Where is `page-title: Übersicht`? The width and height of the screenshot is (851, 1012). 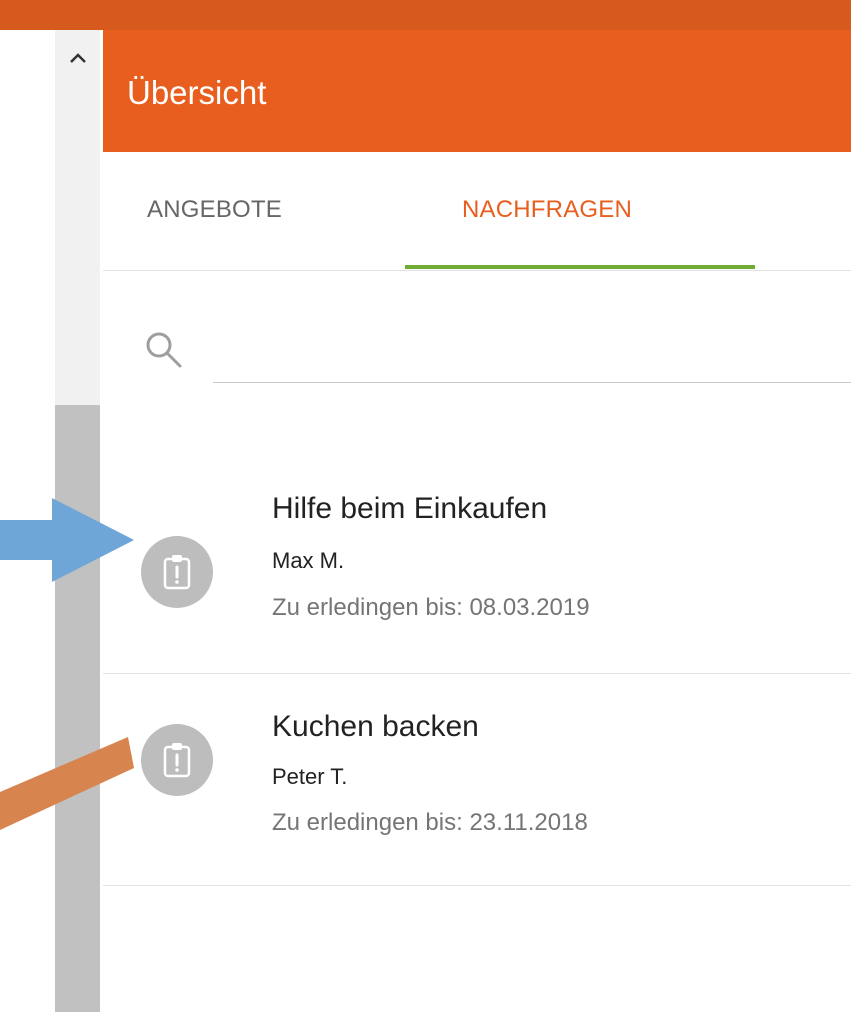 page-title: Übersicht is located at coordinates (197, 92).